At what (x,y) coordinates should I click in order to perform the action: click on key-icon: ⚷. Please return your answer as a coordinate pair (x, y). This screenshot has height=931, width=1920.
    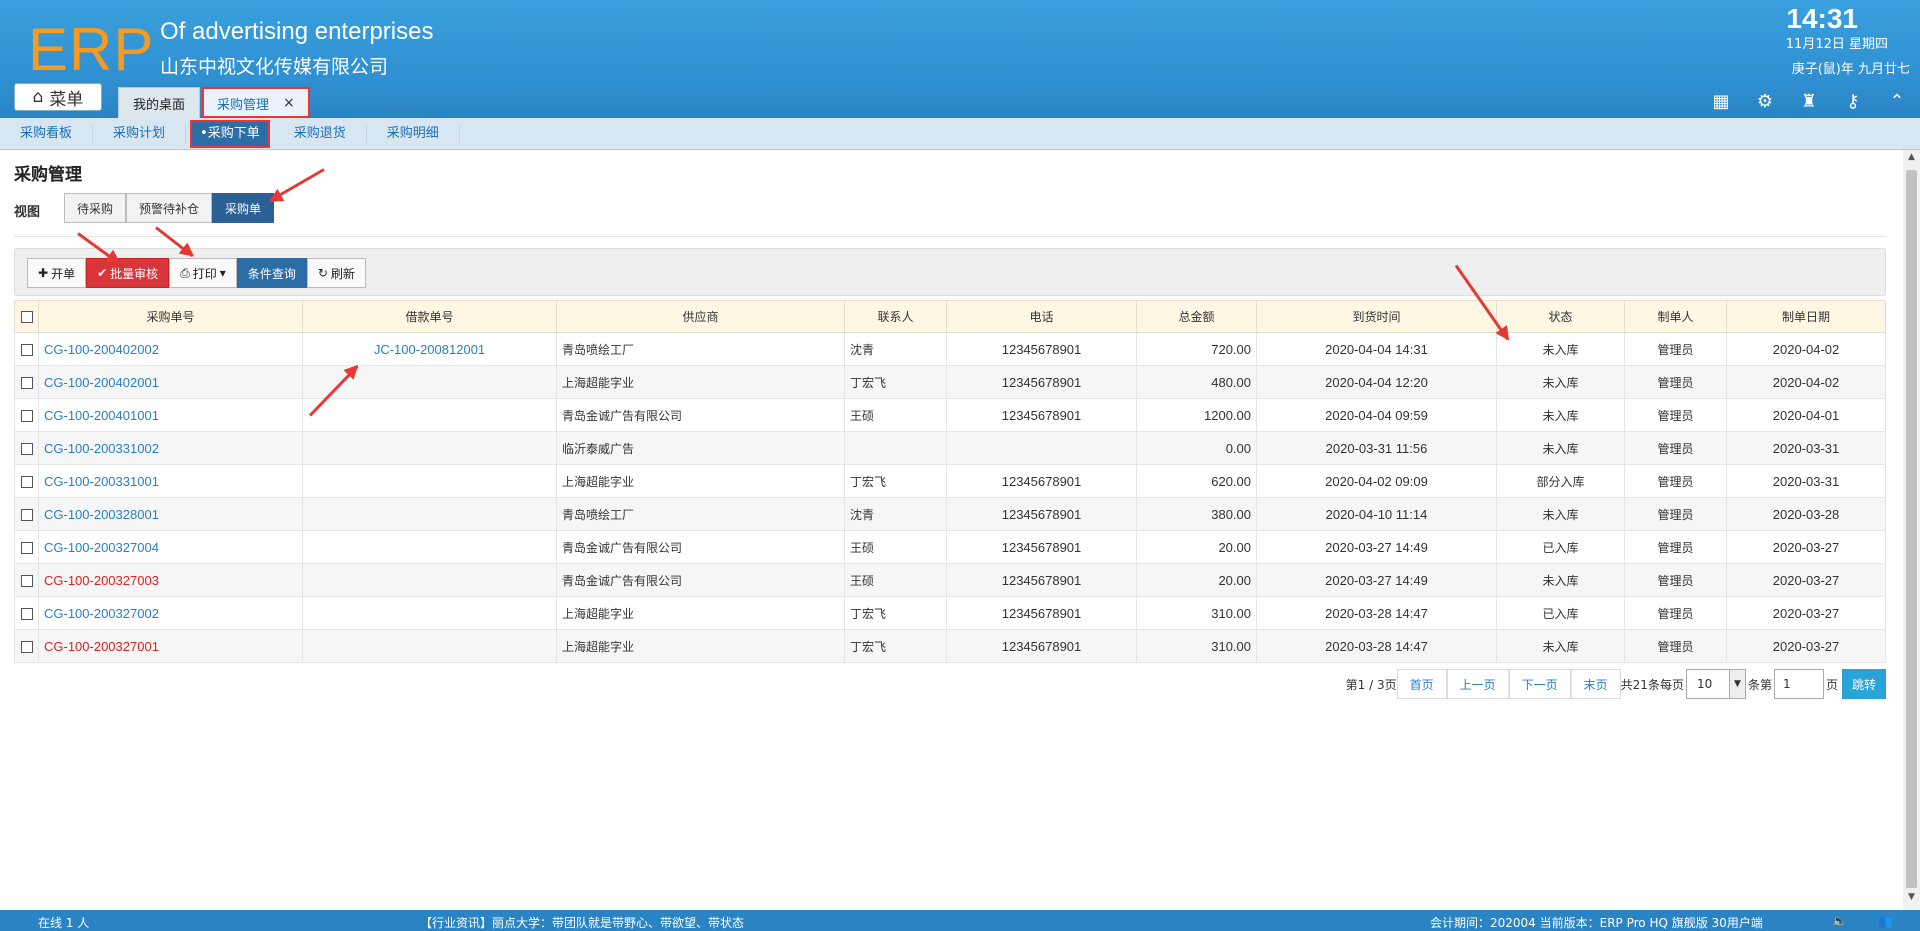
    Looking at the image, I should click on (1853, 101).